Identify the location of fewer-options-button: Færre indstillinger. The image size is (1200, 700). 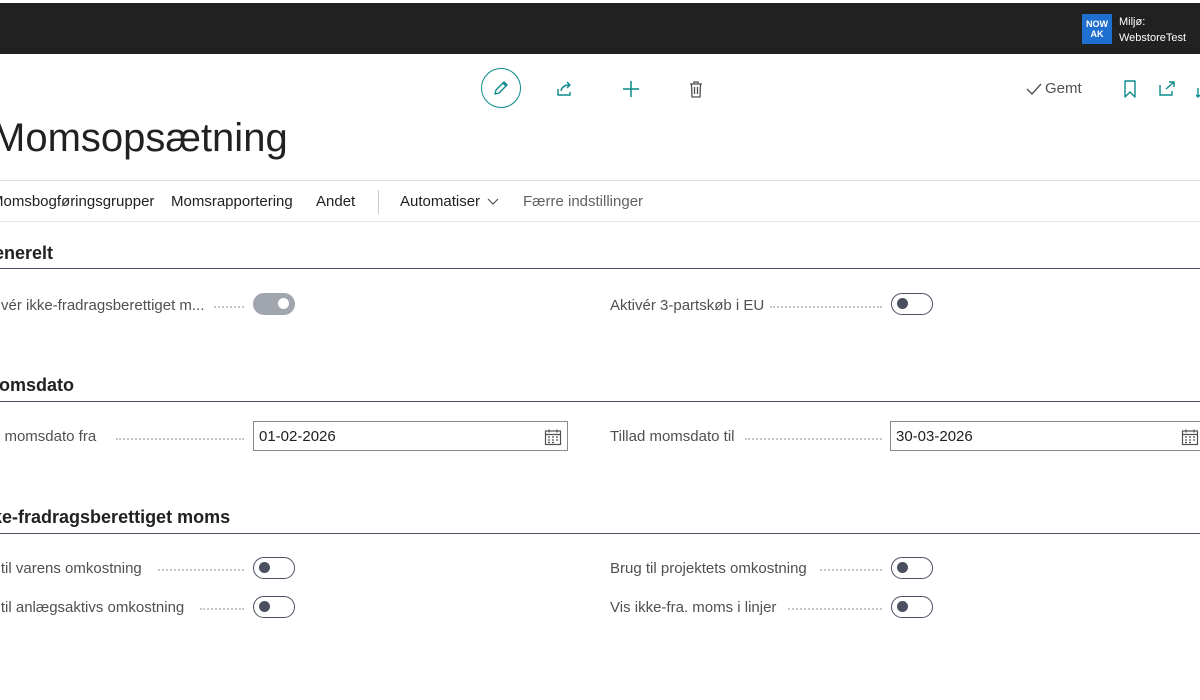
(583, 201).